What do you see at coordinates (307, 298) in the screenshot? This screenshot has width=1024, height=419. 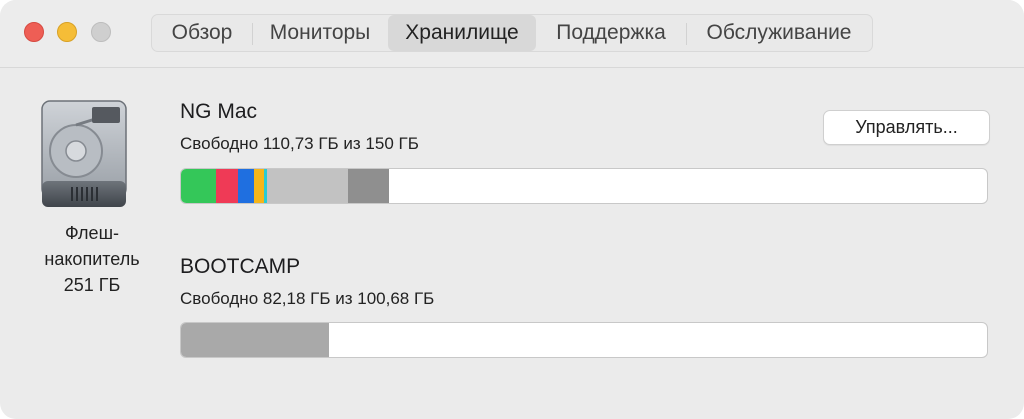 I see `volume-free-space: Свободно 82,18 ГБ из 100,68 ГБ` at bounding box center [307, 298].